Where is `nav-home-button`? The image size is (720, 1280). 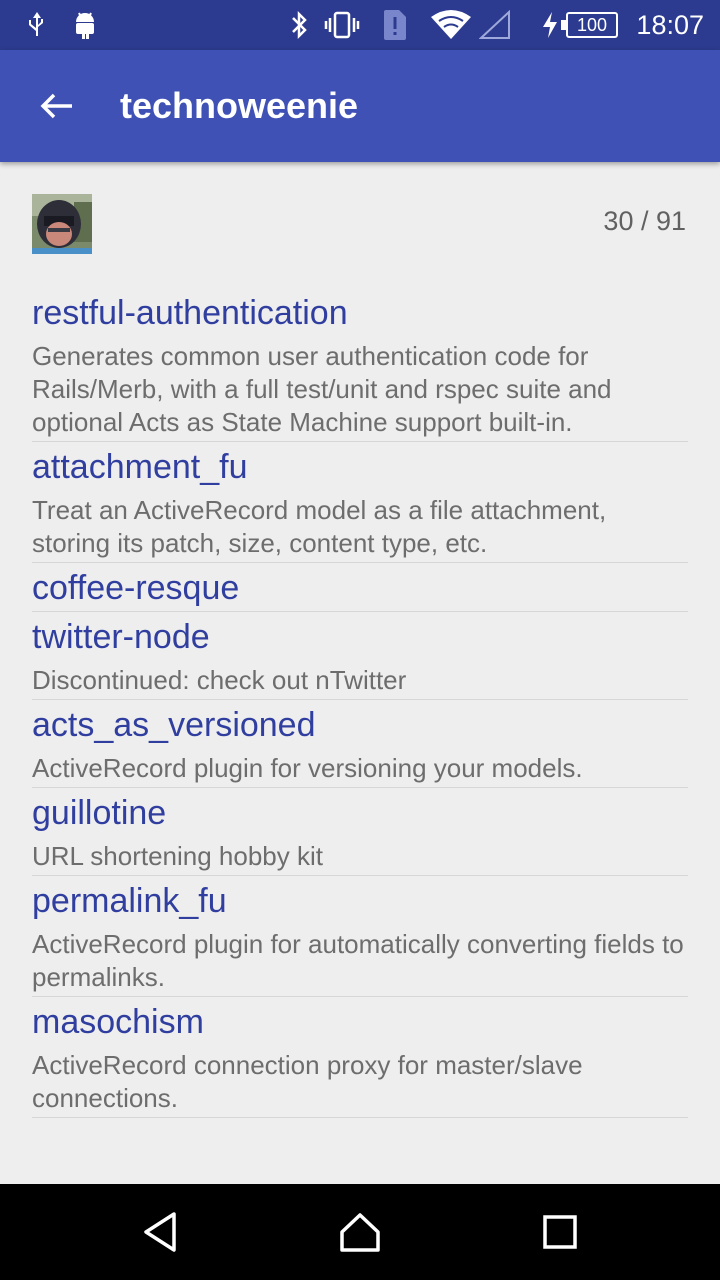 nav-home-button is located at coordinates (360, 1232).